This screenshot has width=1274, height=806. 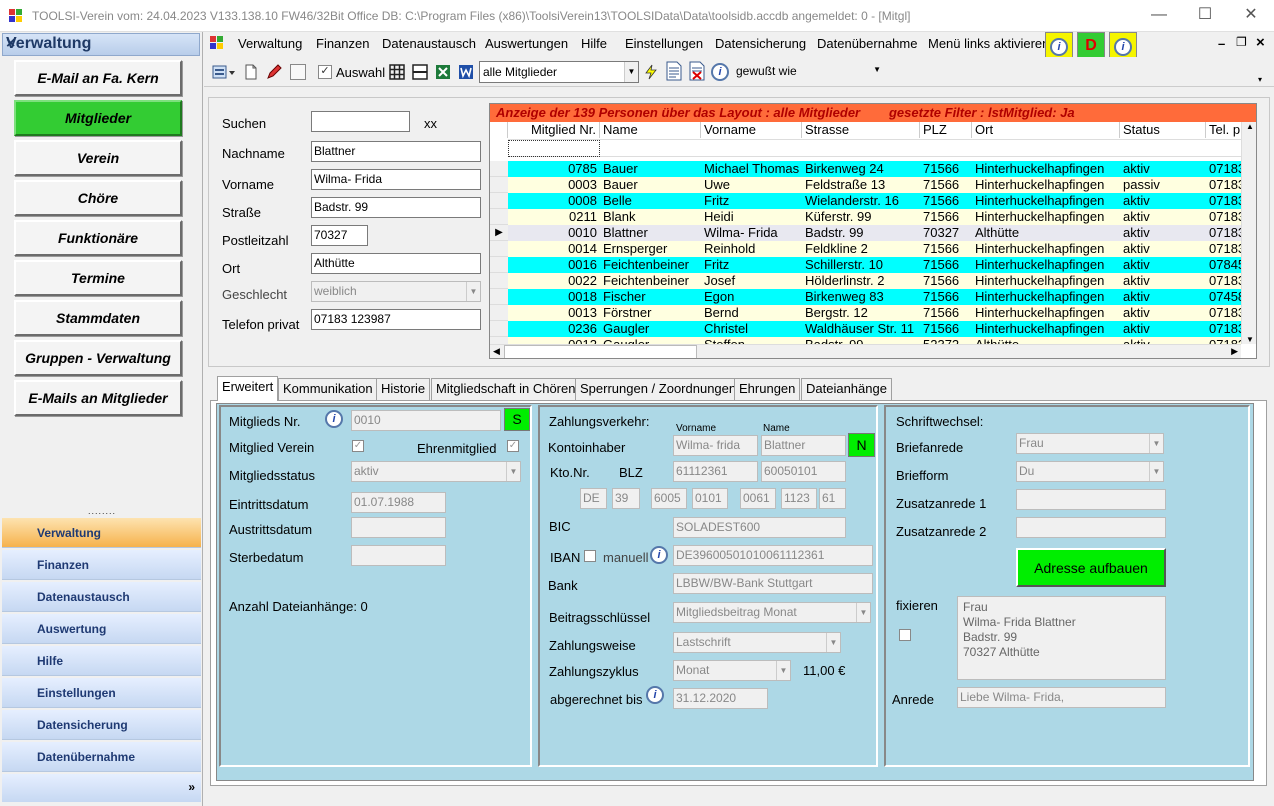 I want to click on kontoinhaber-vorname: Wilma- frida, so click(x=715, y=445).